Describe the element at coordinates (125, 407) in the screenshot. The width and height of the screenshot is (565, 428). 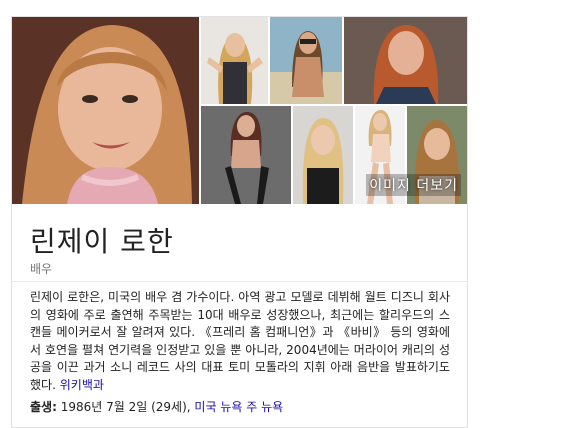
I see `birth-value: 1986년 7월 2일 (29세),` at that location.